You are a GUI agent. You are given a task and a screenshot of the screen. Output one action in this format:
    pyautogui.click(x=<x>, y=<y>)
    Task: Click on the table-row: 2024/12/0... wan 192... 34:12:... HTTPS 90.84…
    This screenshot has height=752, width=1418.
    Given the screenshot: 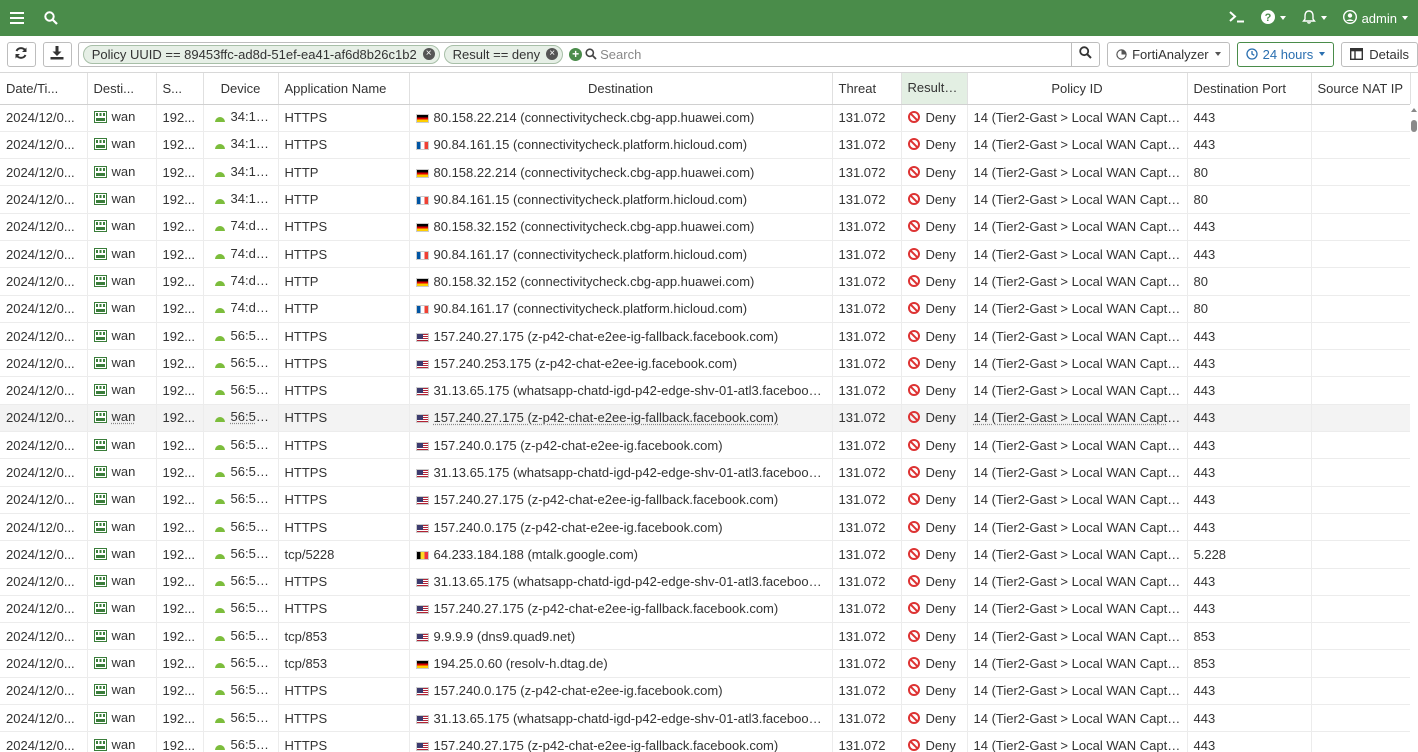 What is the action you would take?
    pyautogui.click(x=705, y=145)
    